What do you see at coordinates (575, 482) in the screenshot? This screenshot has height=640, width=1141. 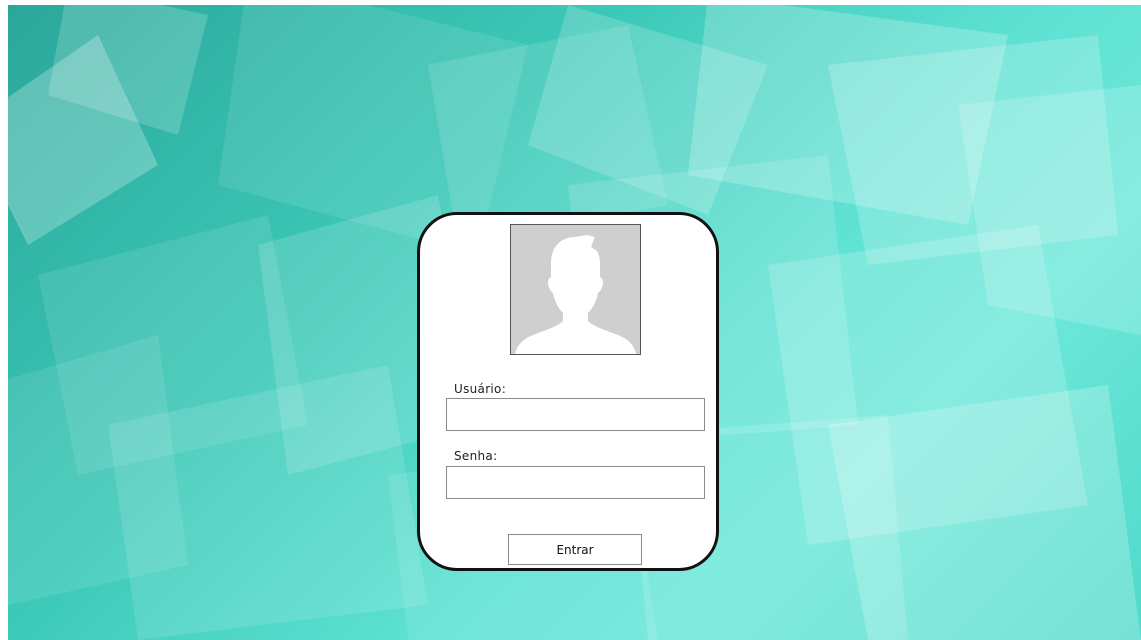 I see `password-input` at bounding box center [575, 482].